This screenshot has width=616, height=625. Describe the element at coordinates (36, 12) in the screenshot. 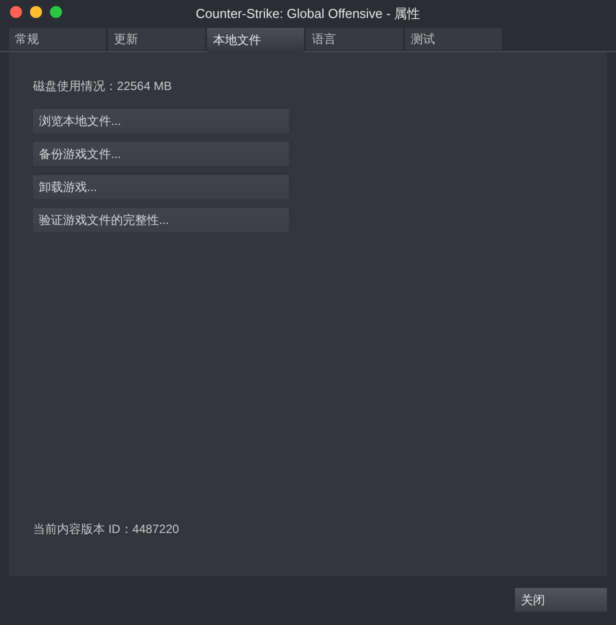

I see `minimize-window-icon` at that location.